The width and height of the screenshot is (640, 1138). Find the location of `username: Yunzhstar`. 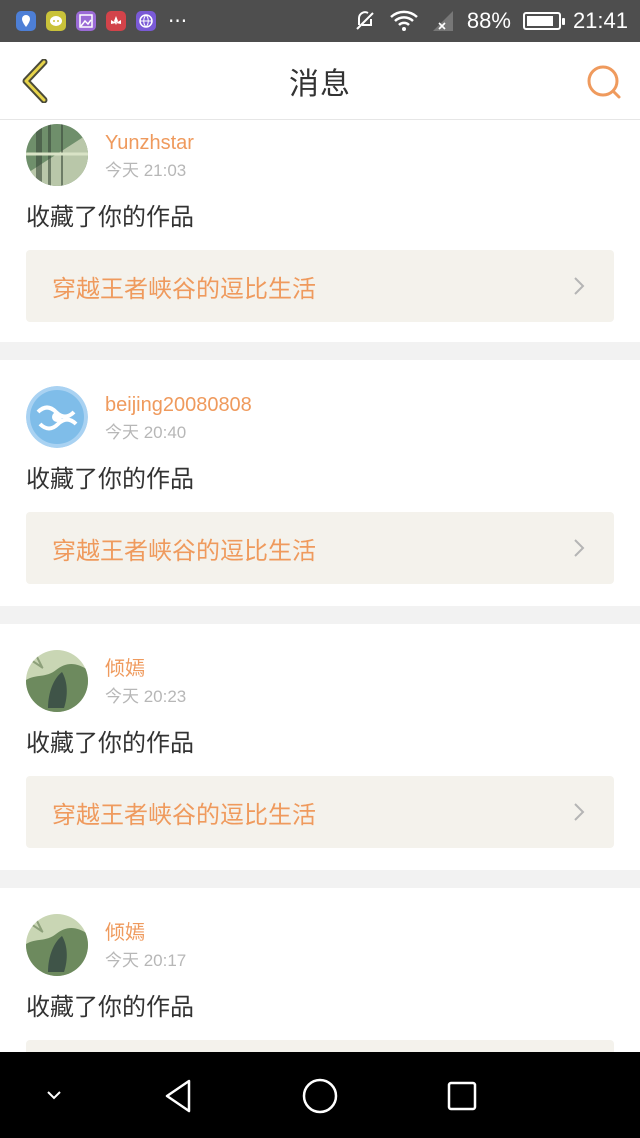

username: Yunzhstar is located at coordinates (149, 143).